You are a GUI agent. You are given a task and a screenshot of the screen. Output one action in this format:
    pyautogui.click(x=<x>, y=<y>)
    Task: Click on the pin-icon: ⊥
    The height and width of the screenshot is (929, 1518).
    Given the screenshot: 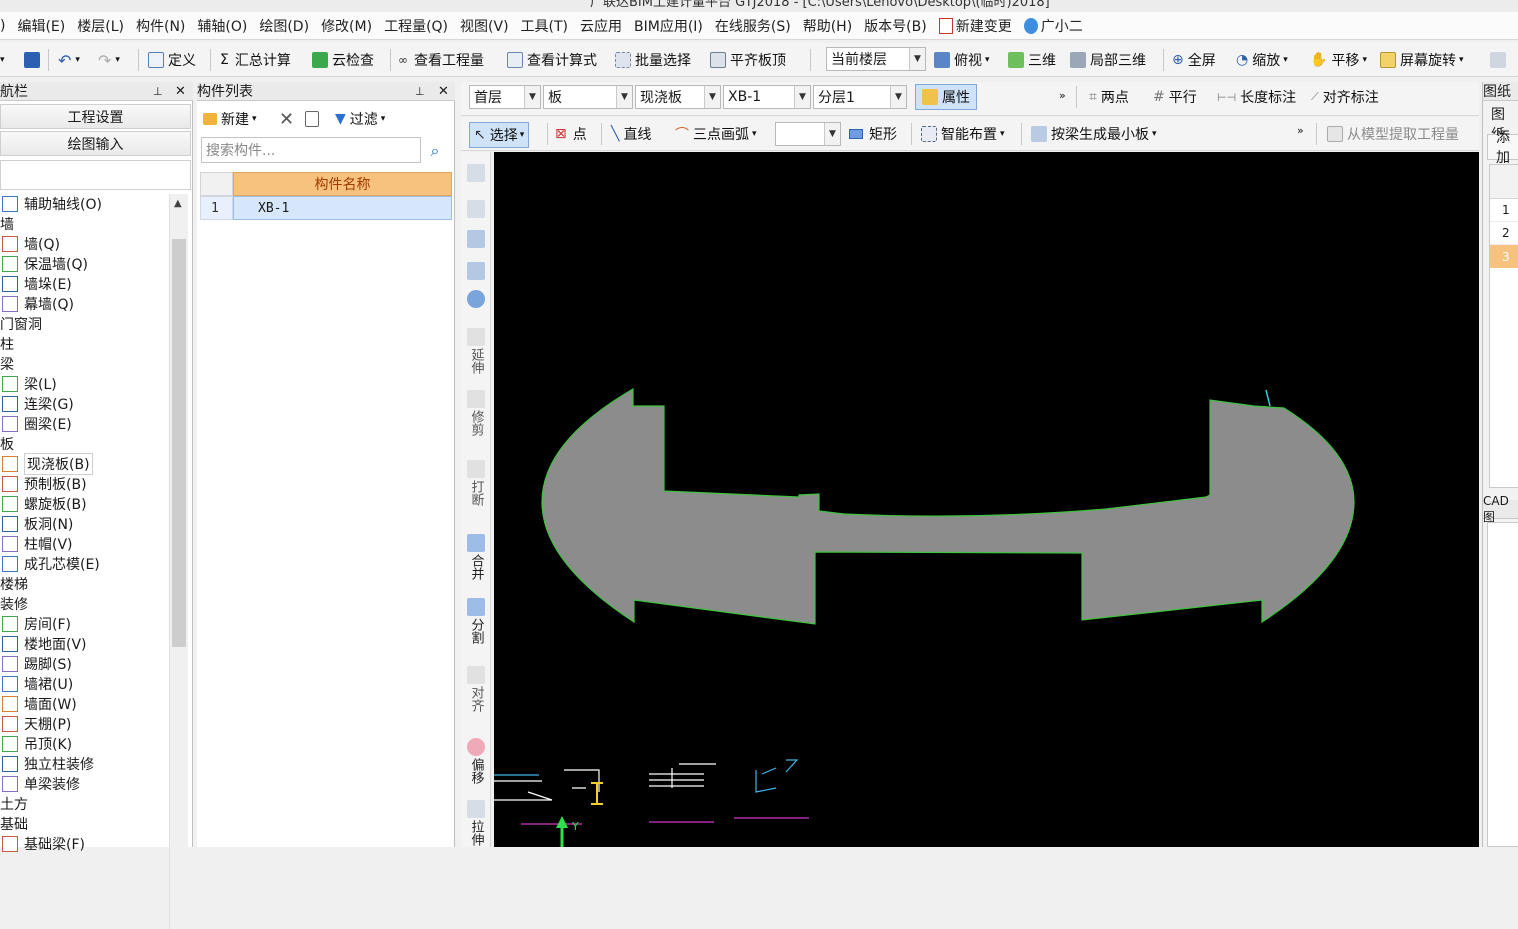 What is the action you would take?
    pyautogui.click(x=158, y=91)
    